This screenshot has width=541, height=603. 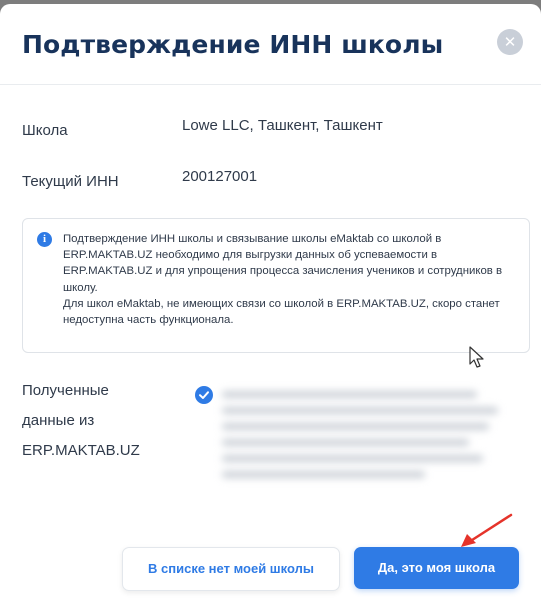 I want to click on confirm-school-button: Да, это моя школа, so click(x=436, y=568).